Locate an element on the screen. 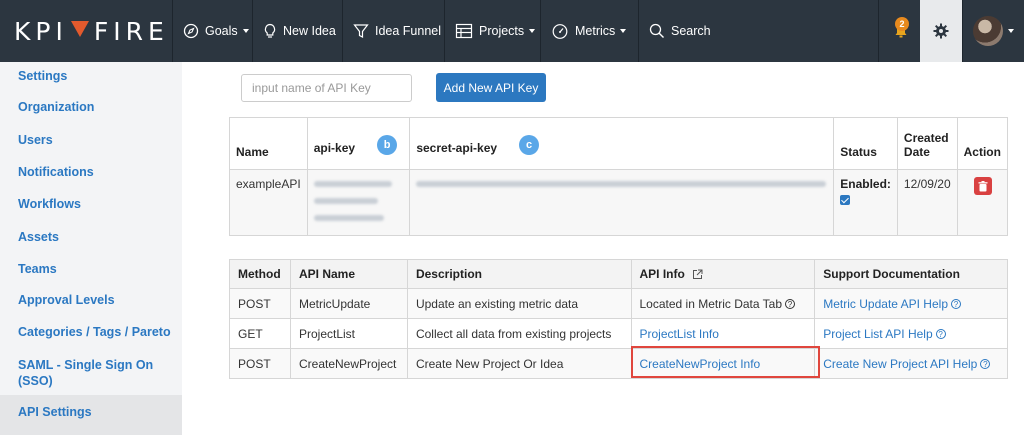  method-cell: GET is located at coordinates (260, 333).